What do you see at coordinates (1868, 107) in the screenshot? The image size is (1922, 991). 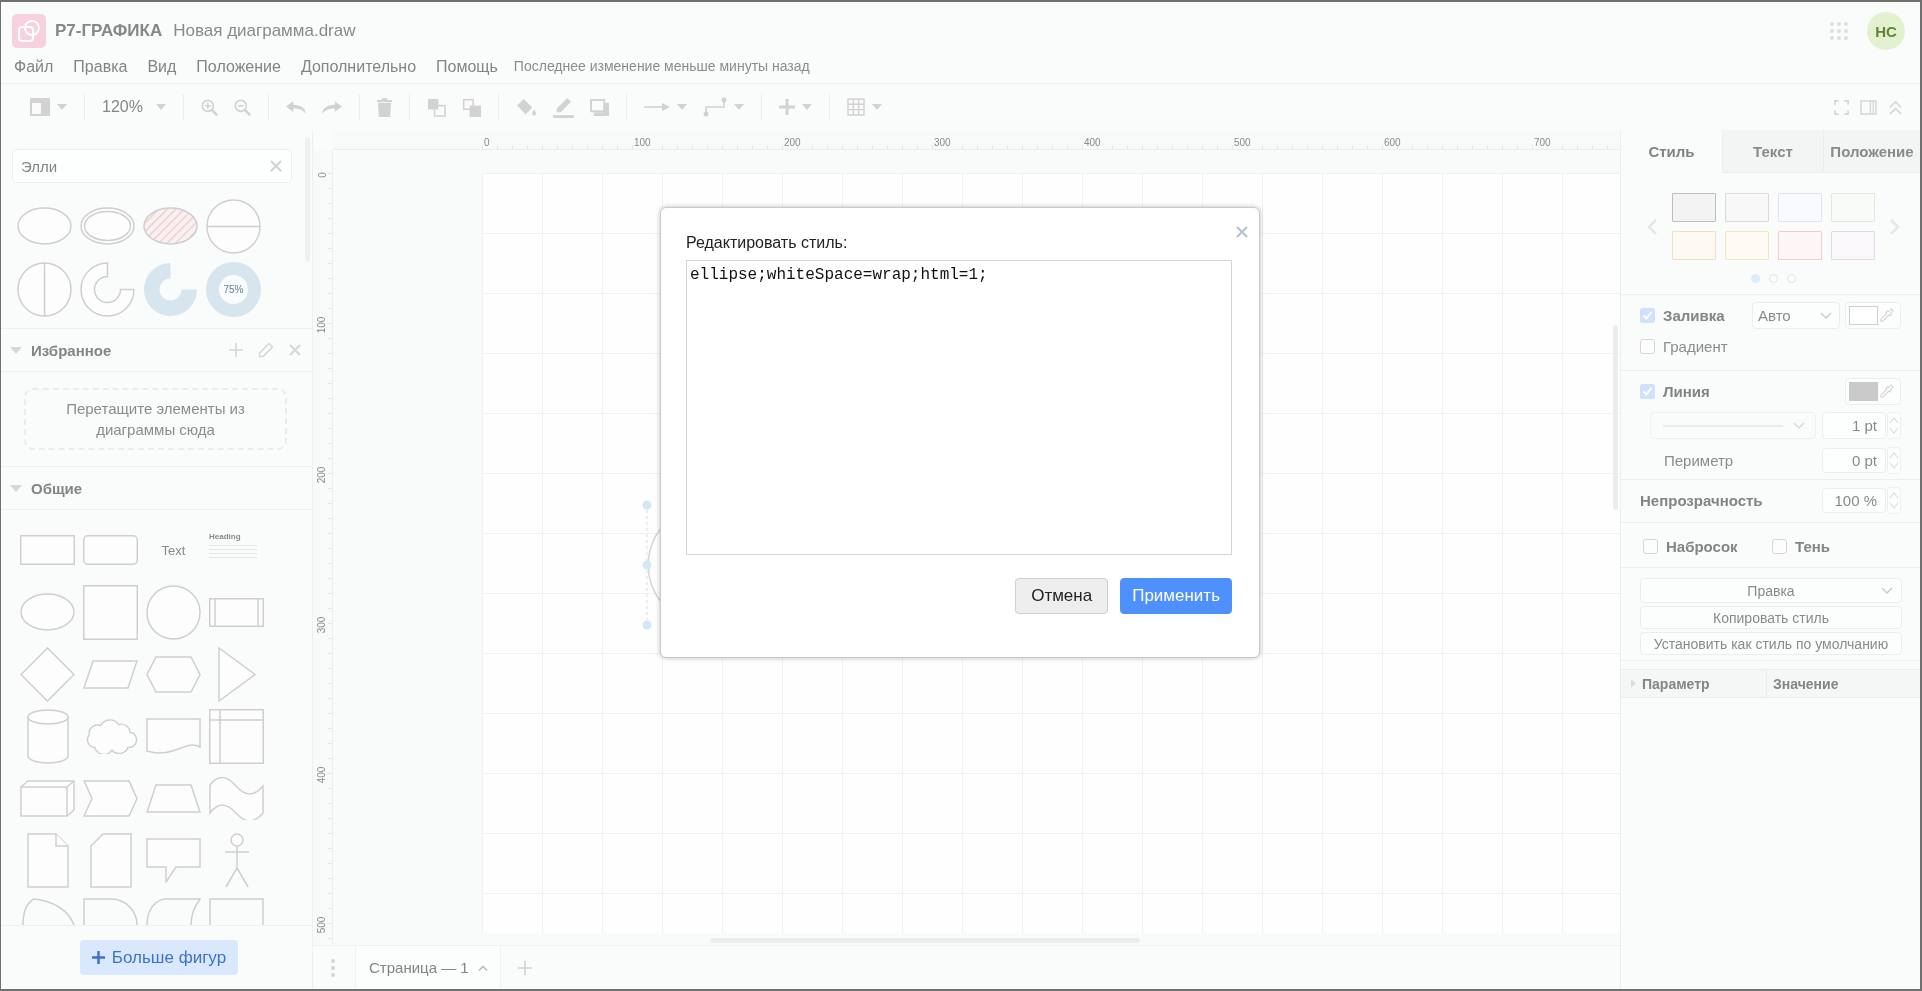 I see `side-panel-icon` at bounding box center [1868, 107].